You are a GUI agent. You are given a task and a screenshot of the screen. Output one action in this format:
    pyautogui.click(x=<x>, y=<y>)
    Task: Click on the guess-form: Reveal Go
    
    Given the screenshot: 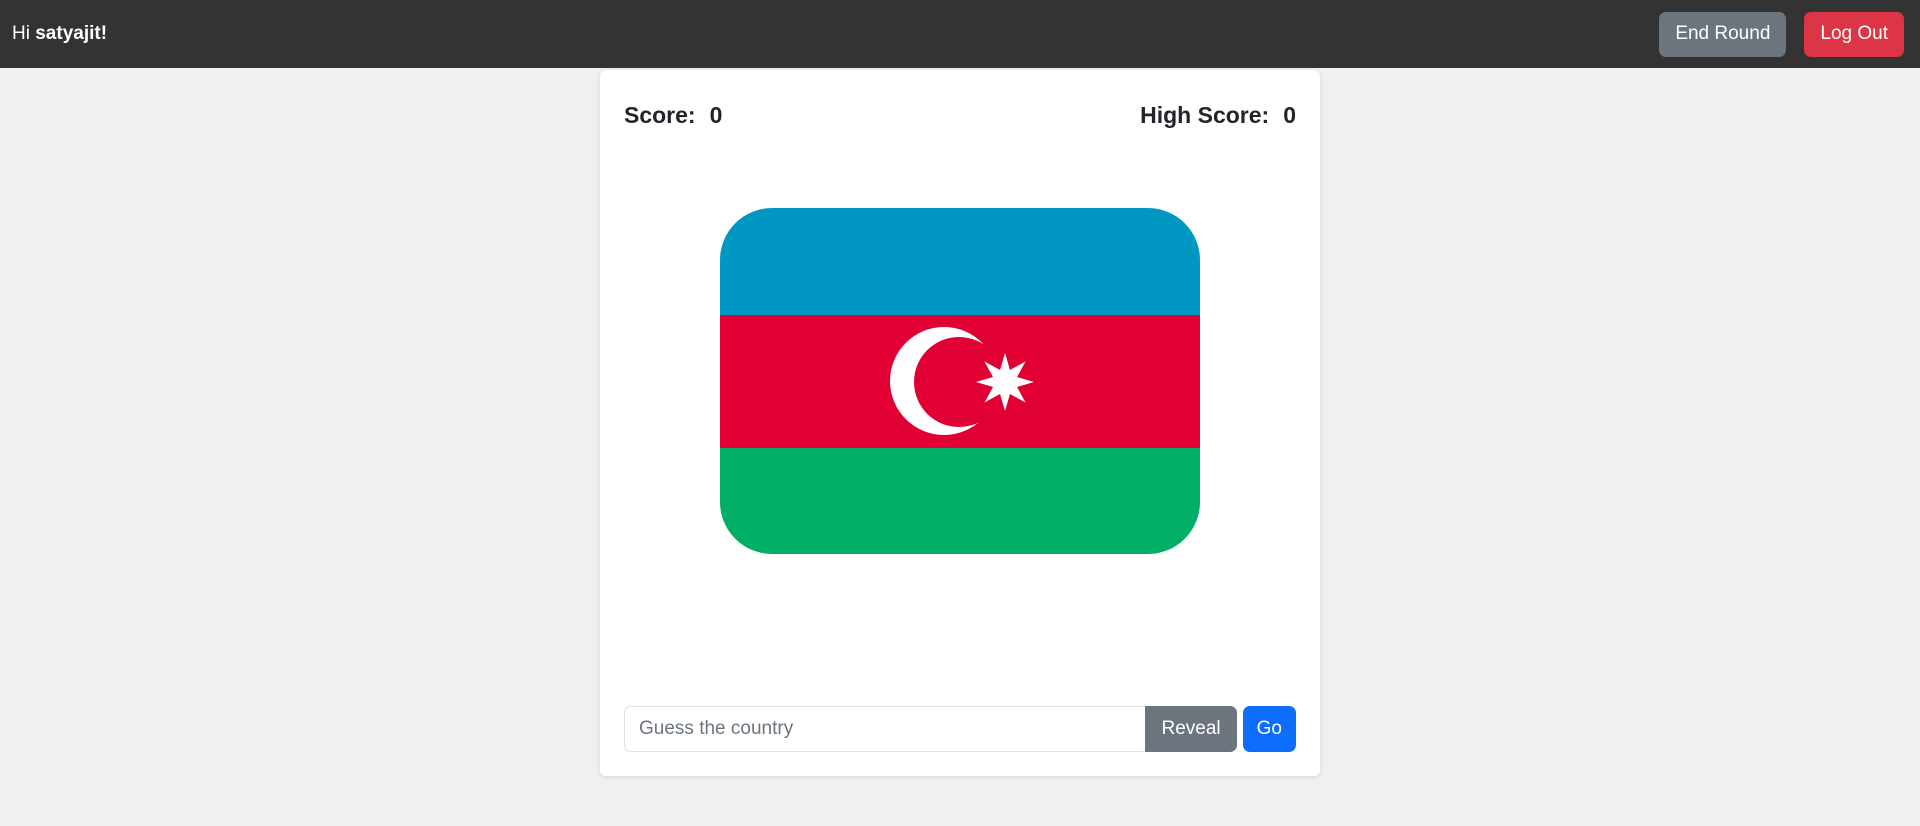 What is the action you would take?
    pyautogui.click(x=960, y=729)
    